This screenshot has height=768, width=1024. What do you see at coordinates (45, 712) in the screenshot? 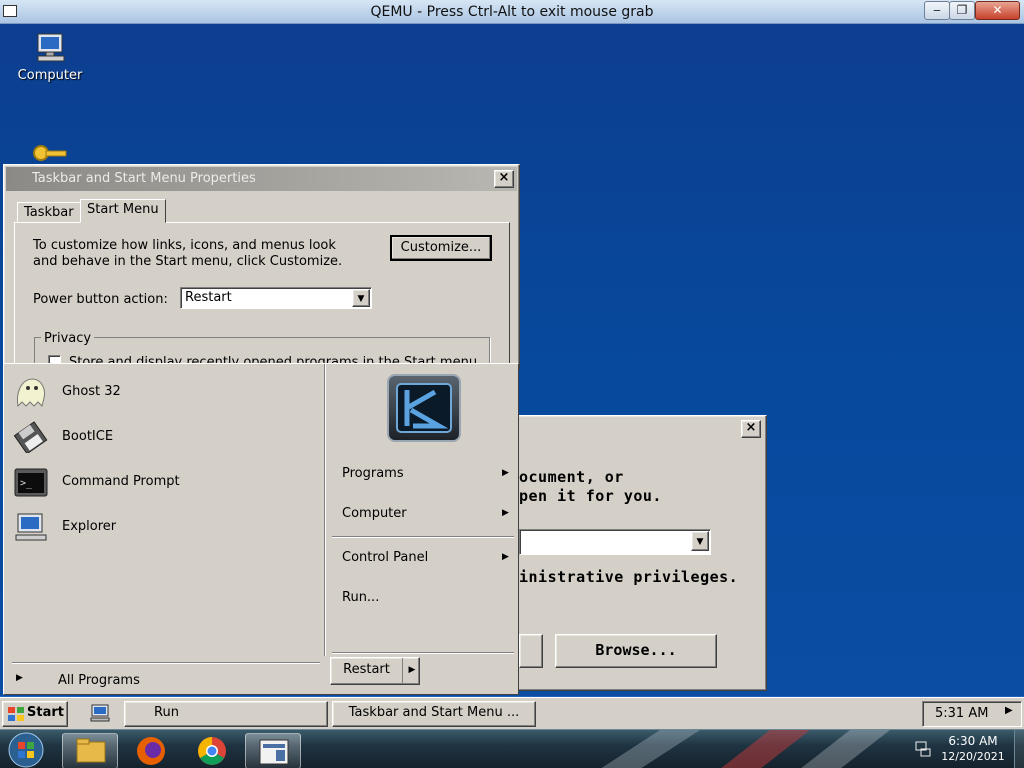
I see `start-button-label: Start` at bounding box center [45, 712].